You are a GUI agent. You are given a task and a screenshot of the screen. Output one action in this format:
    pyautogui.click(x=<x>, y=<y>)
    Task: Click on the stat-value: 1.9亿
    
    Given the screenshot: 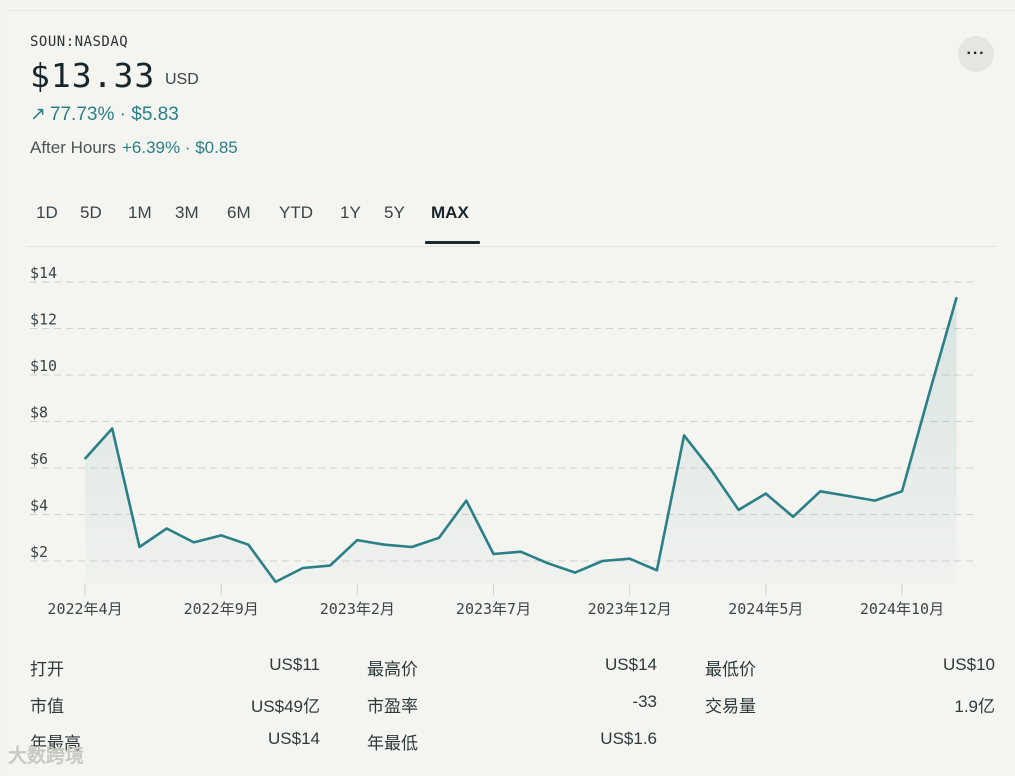 What is the action you would take?
    pyautogui.click(x=974, y=706)
    